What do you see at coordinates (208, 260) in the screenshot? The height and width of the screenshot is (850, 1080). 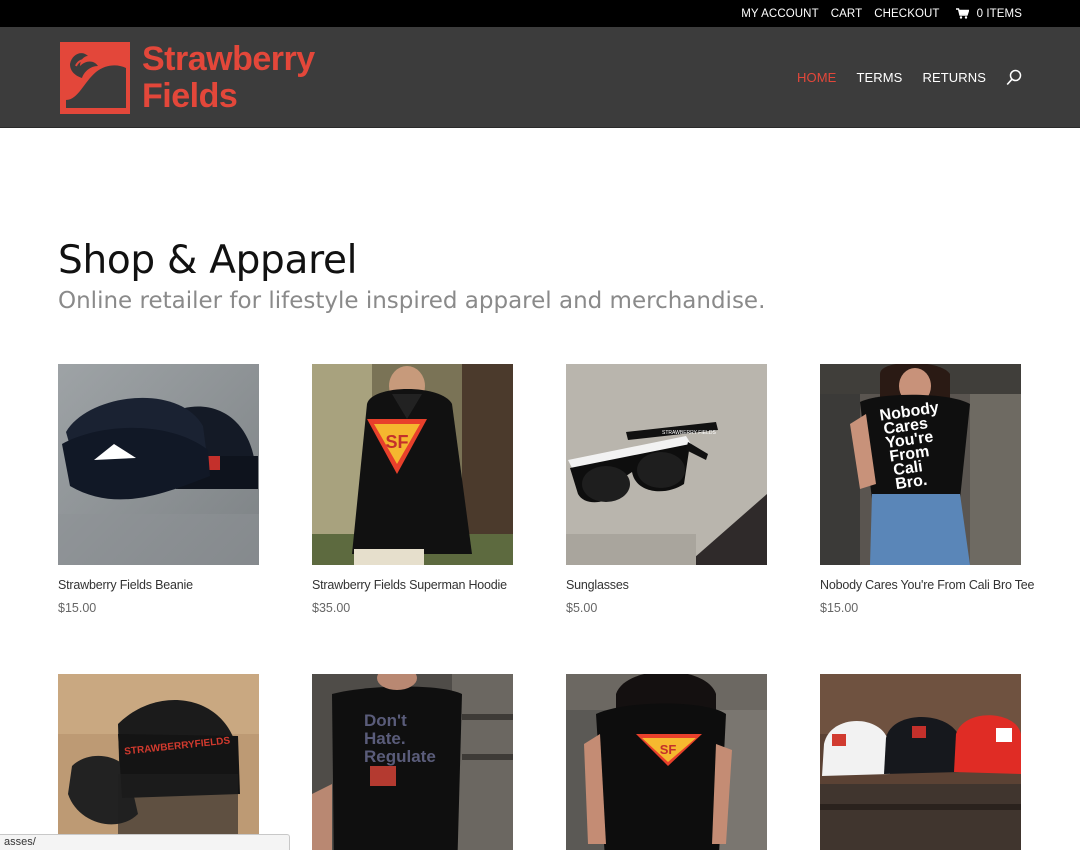 I see `page-title: Shop & Apparel` at bounding box center [208, 260].